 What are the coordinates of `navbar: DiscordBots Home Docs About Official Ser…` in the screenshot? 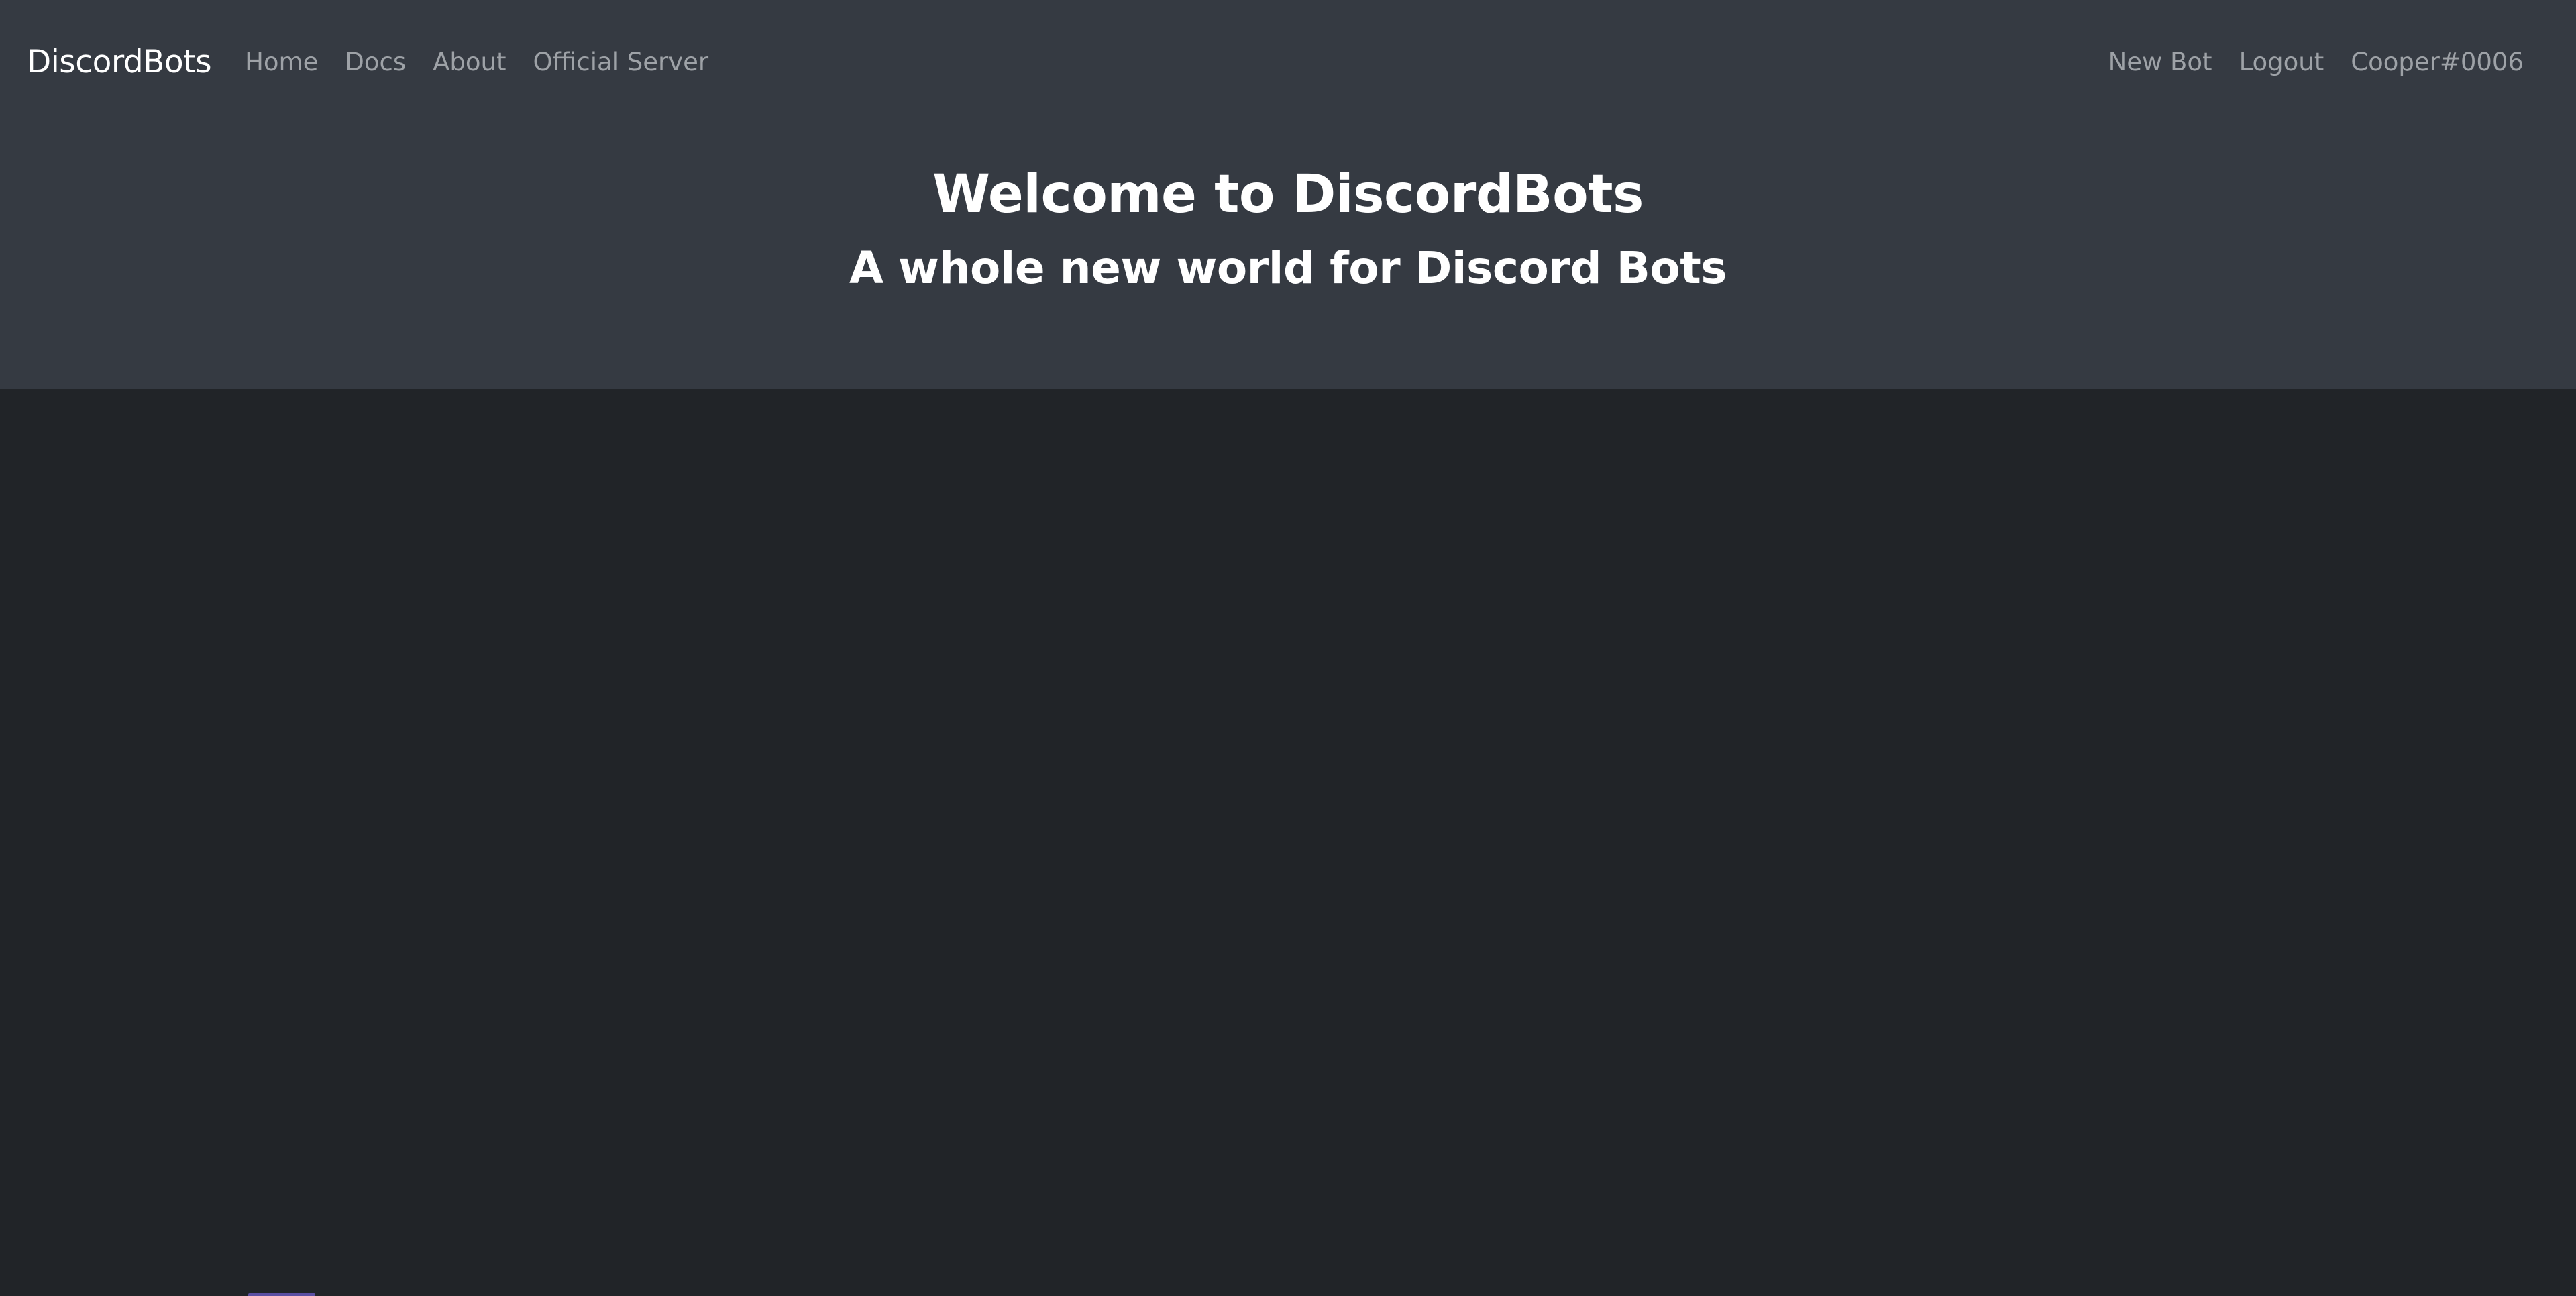 It's located at (1288, 62).